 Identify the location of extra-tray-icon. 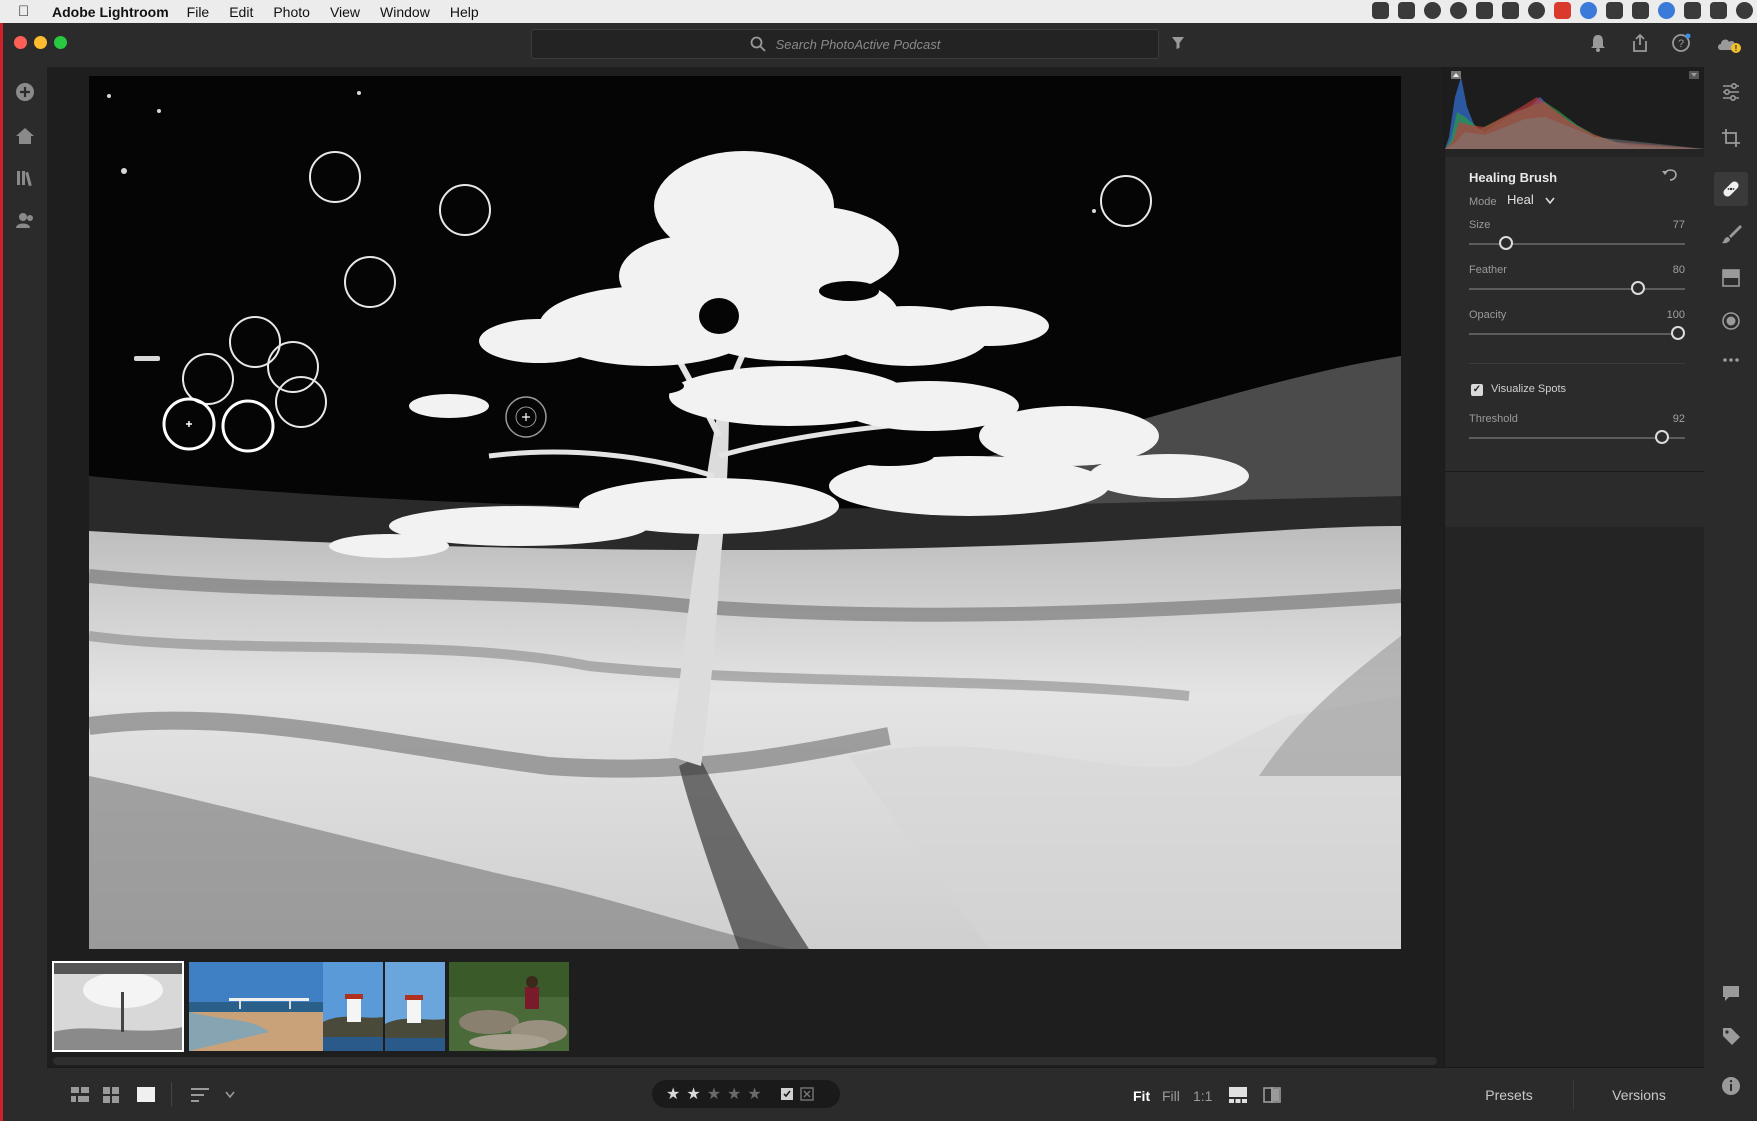
(1744, 10).